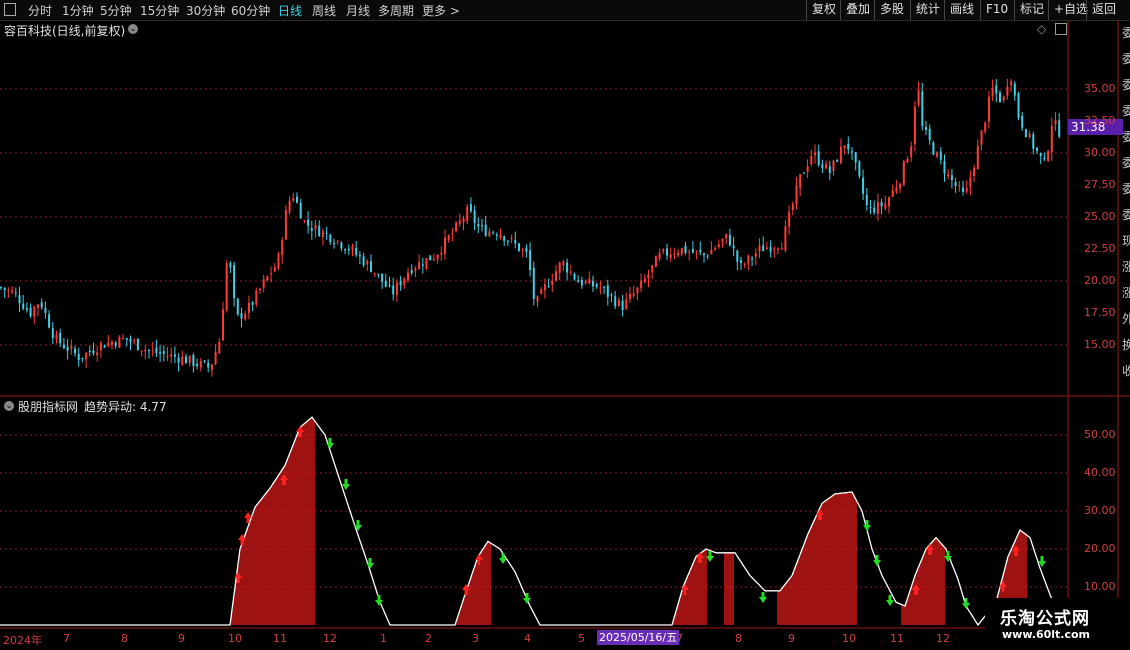 This screenshot has height=650, width=1130. What do you see at coordinates (1061, 29) in the screenshot?
I see `layout-icon` at bounding box center [1061, 29].